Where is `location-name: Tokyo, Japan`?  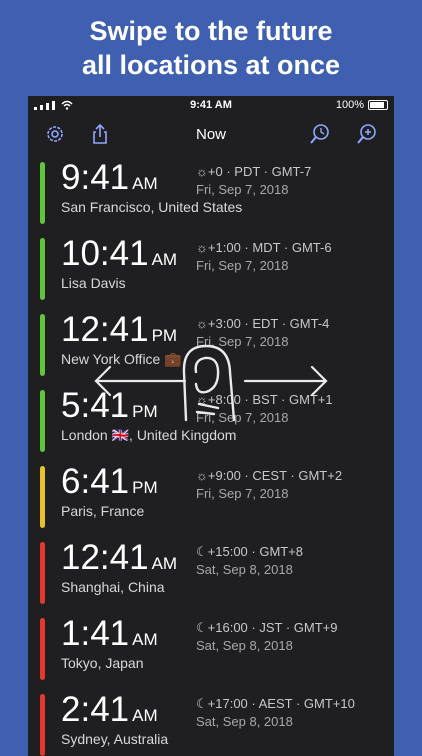 location-name: Tokyo, Japan is located at coordinates (102, 663).